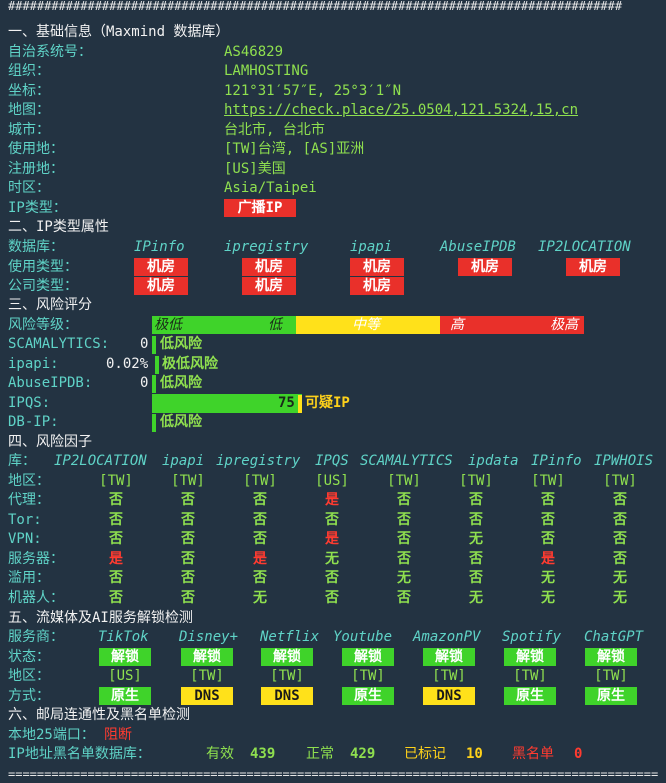 This screenshot has height=783, width=666. Describe the element at coordinates (118, 735) in the screenshot. I see `port25-value: 阻断` at that location.